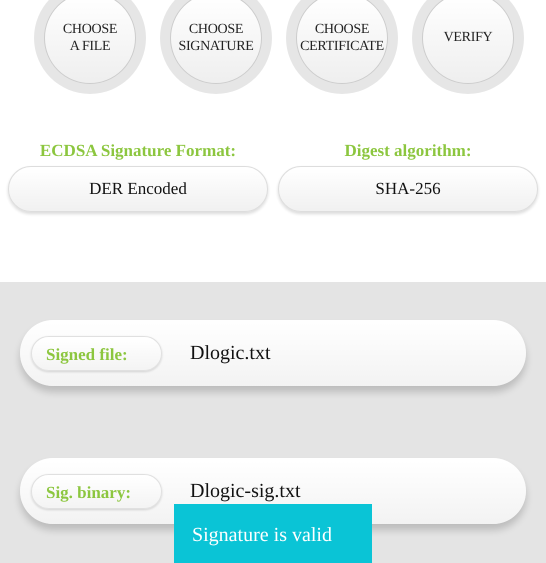  What do you see at coordinates (138, 151) in the screenshot?
I see `option-label: ECDSA Signature Format:` at bounding box center [138, 151].